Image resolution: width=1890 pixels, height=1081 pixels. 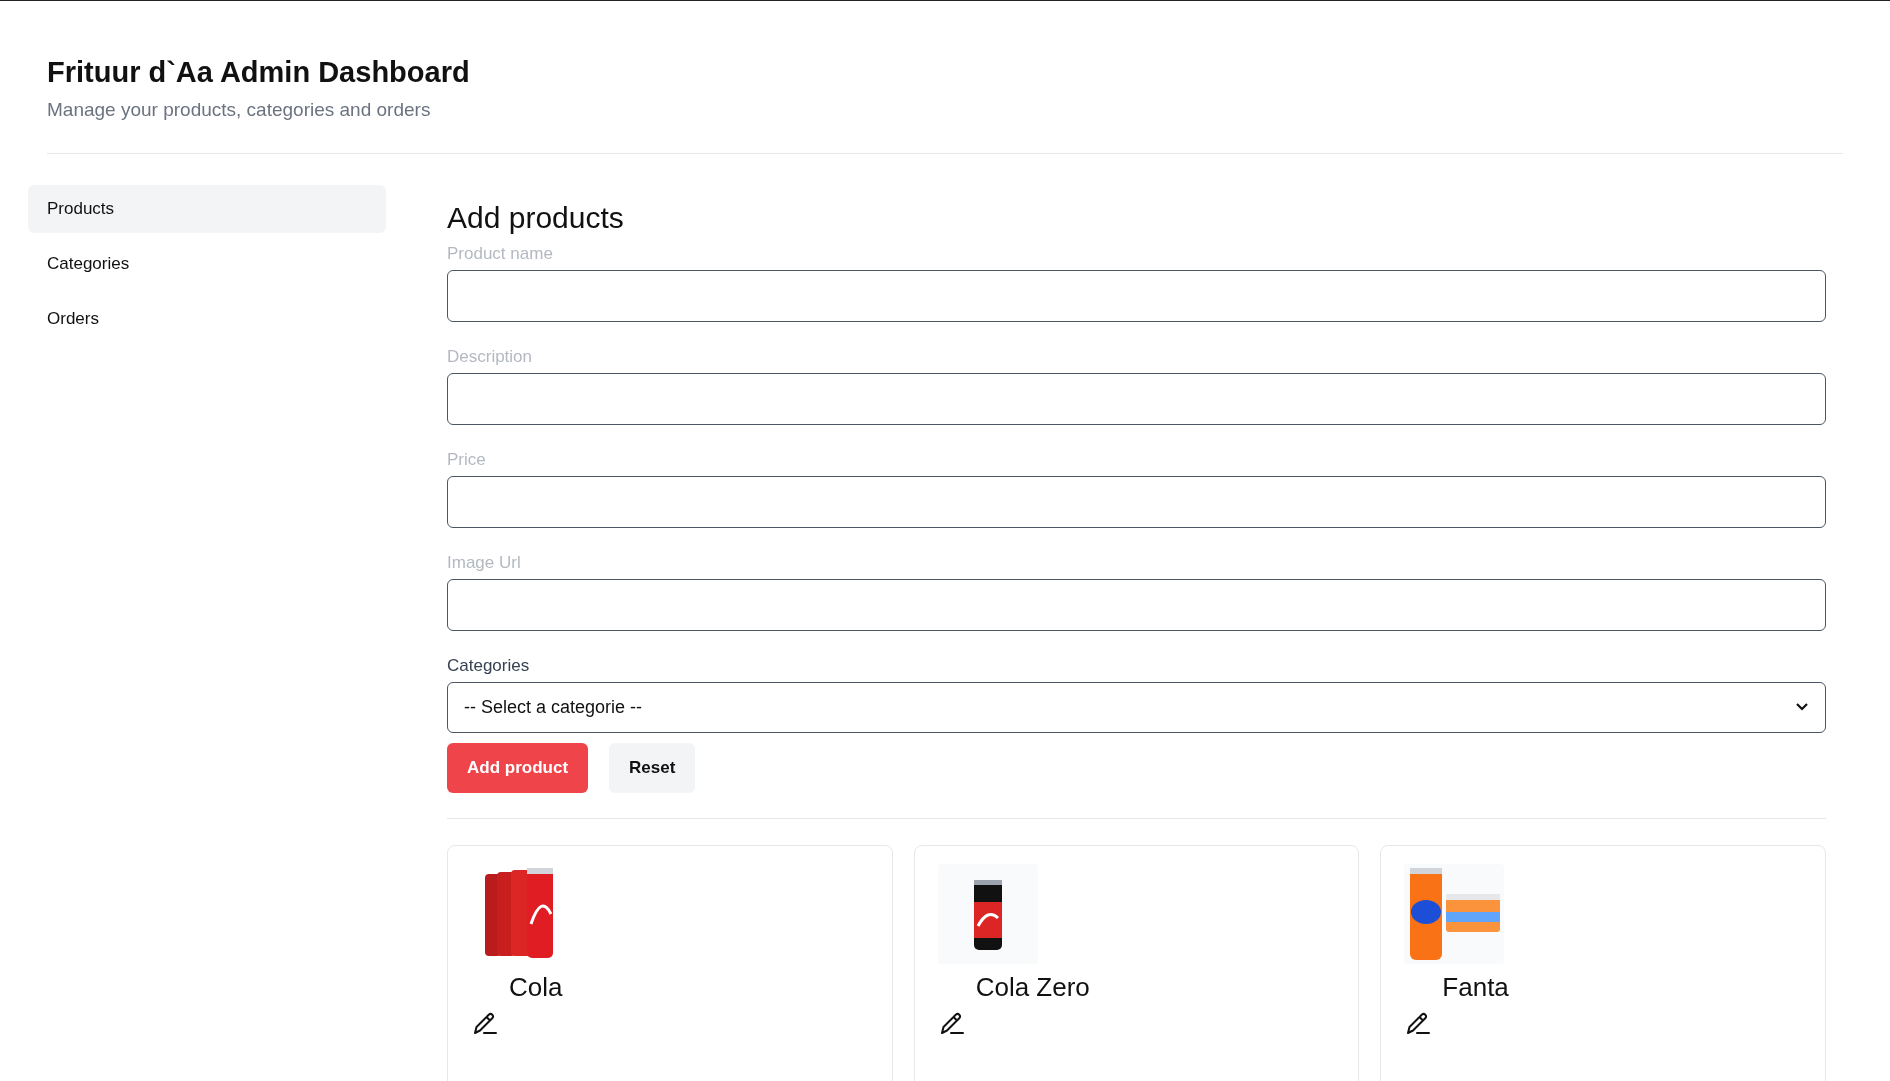 I want to click on sidebar-item: Products, so click(x=207, y=208).